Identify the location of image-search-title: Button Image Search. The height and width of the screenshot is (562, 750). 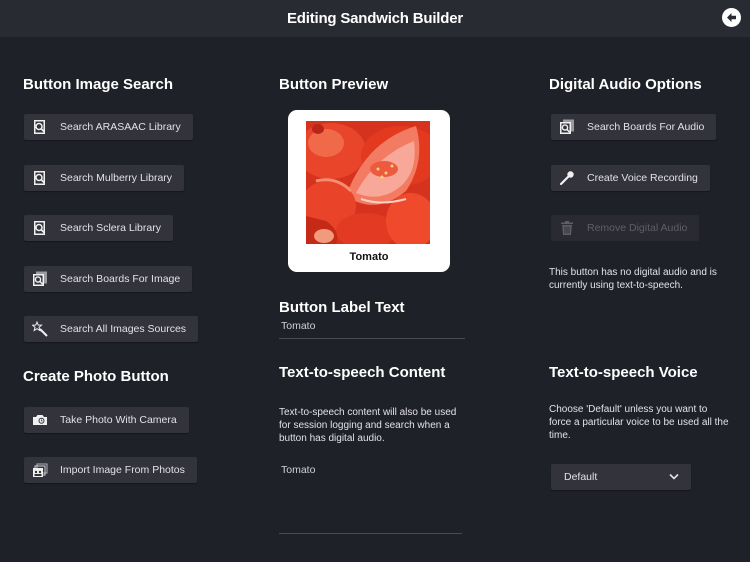
(98, 84).